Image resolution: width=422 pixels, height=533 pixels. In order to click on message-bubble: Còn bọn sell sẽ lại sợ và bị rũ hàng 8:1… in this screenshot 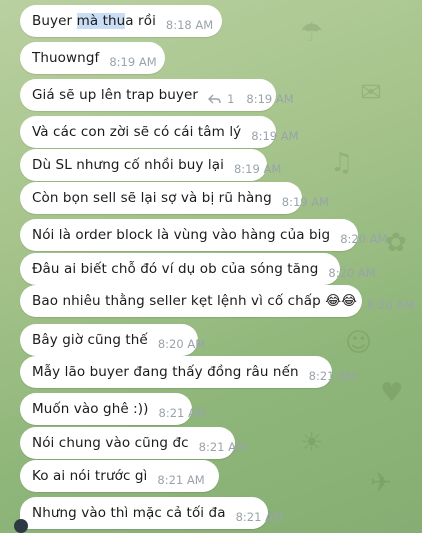, I will do `click(174, 198)`.